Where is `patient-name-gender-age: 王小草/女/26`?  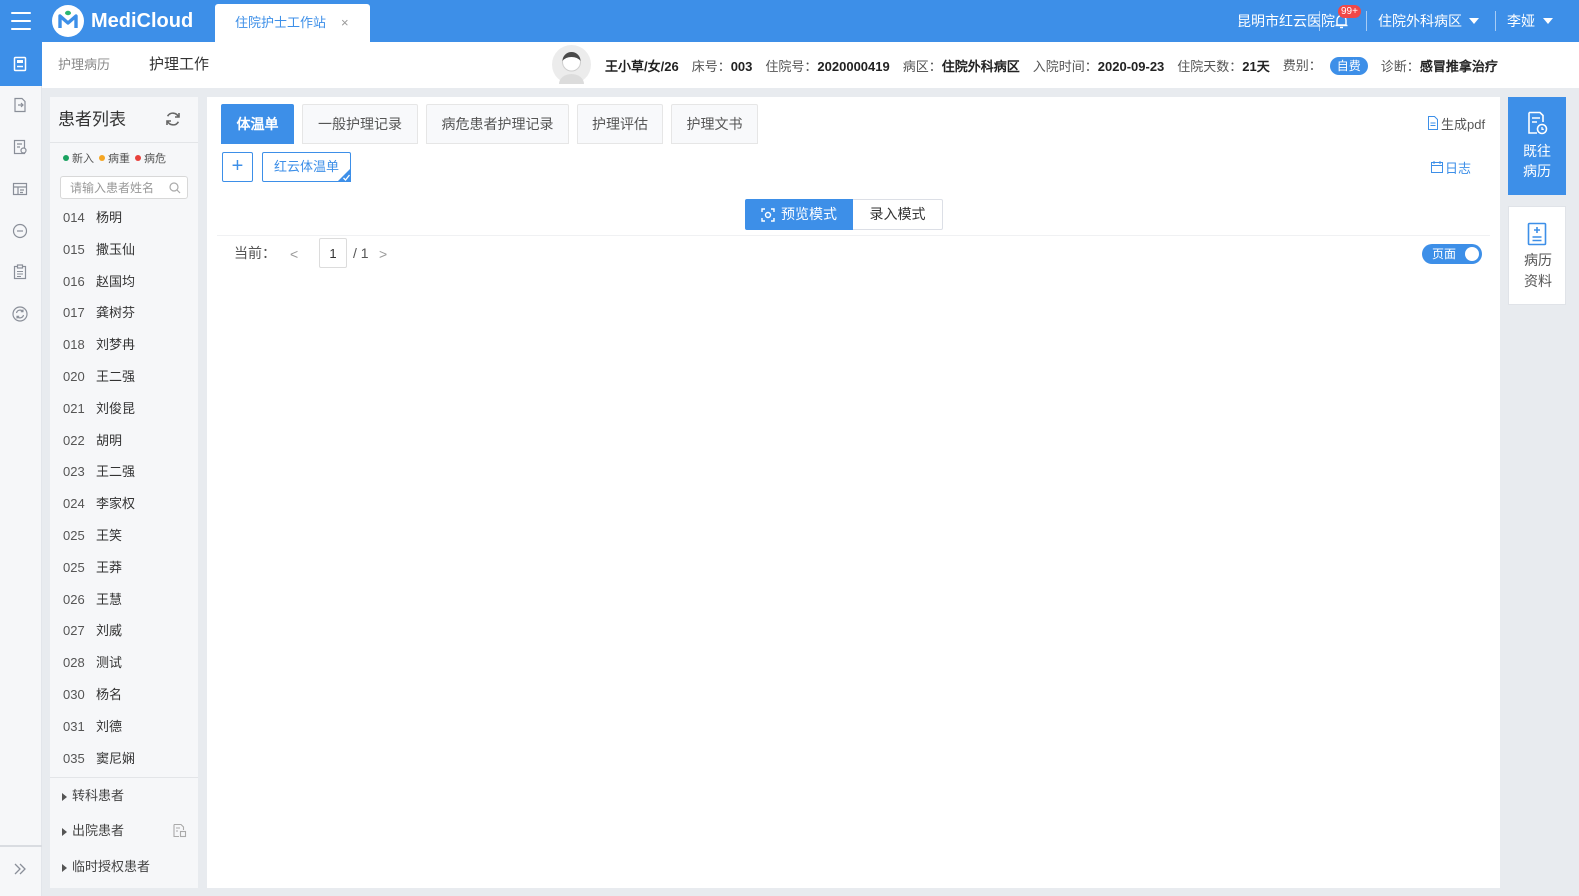 patient-name-gender-age: 王小草/女/26 is located at coordinates (642, 66).